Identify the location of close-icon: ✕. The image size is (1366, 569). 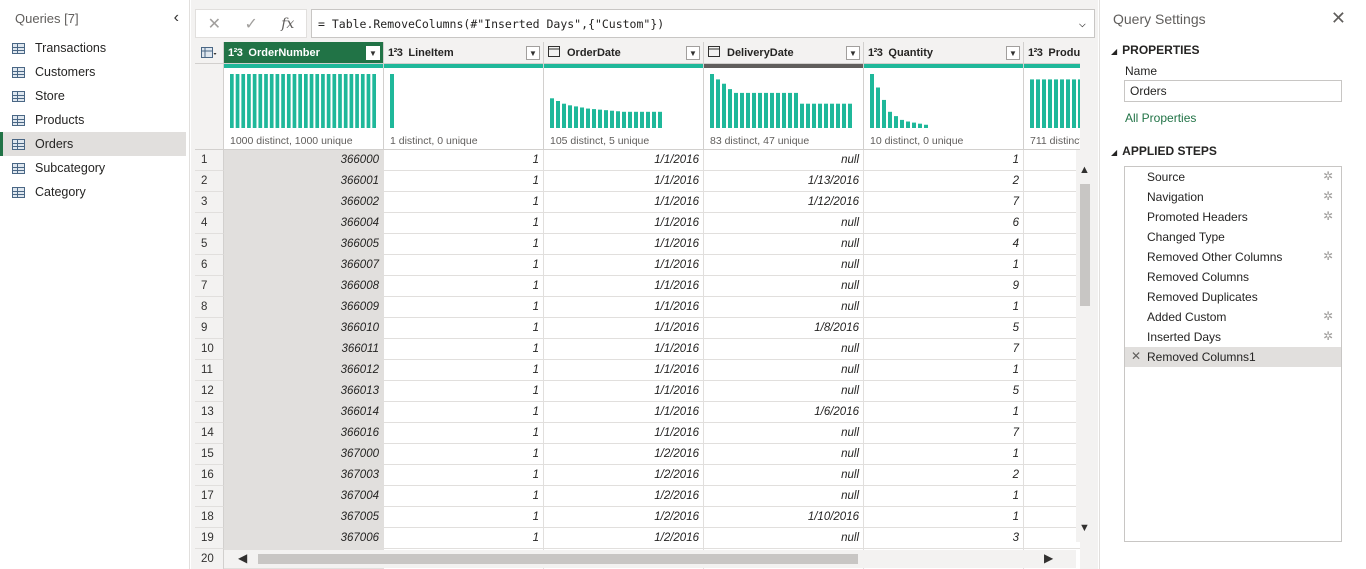
(1338, 18).